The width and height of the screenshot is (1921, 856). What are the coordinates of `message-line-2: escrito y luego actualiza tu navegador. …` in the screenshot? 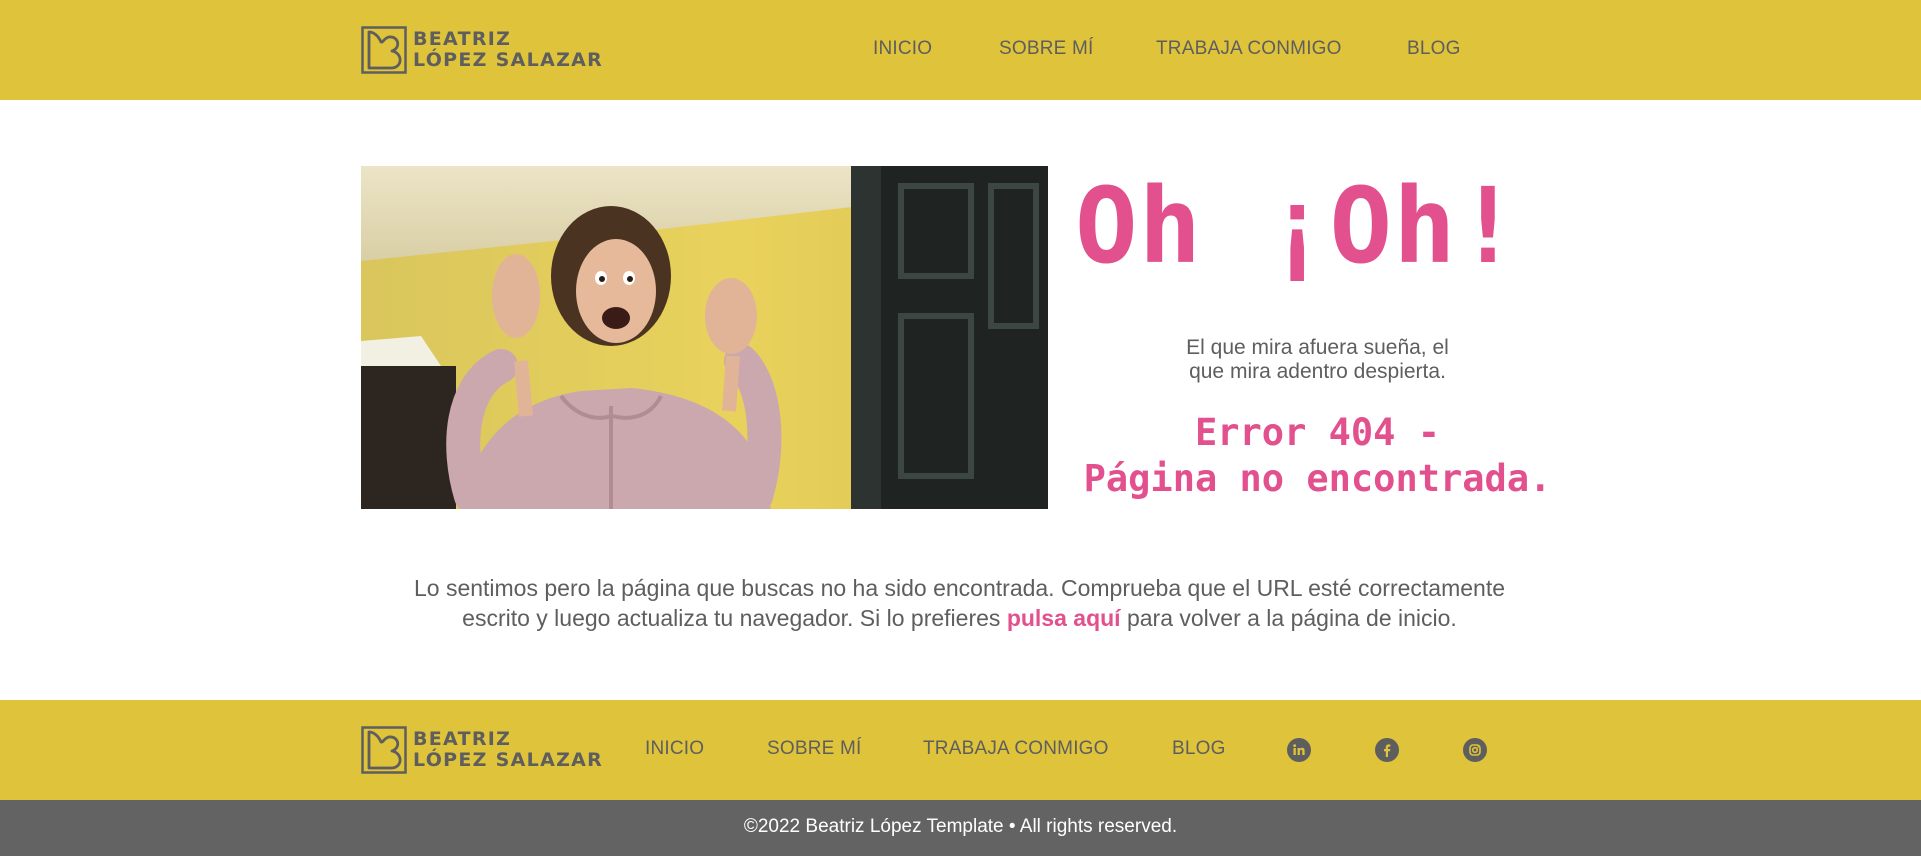 It's located at (959, 618).